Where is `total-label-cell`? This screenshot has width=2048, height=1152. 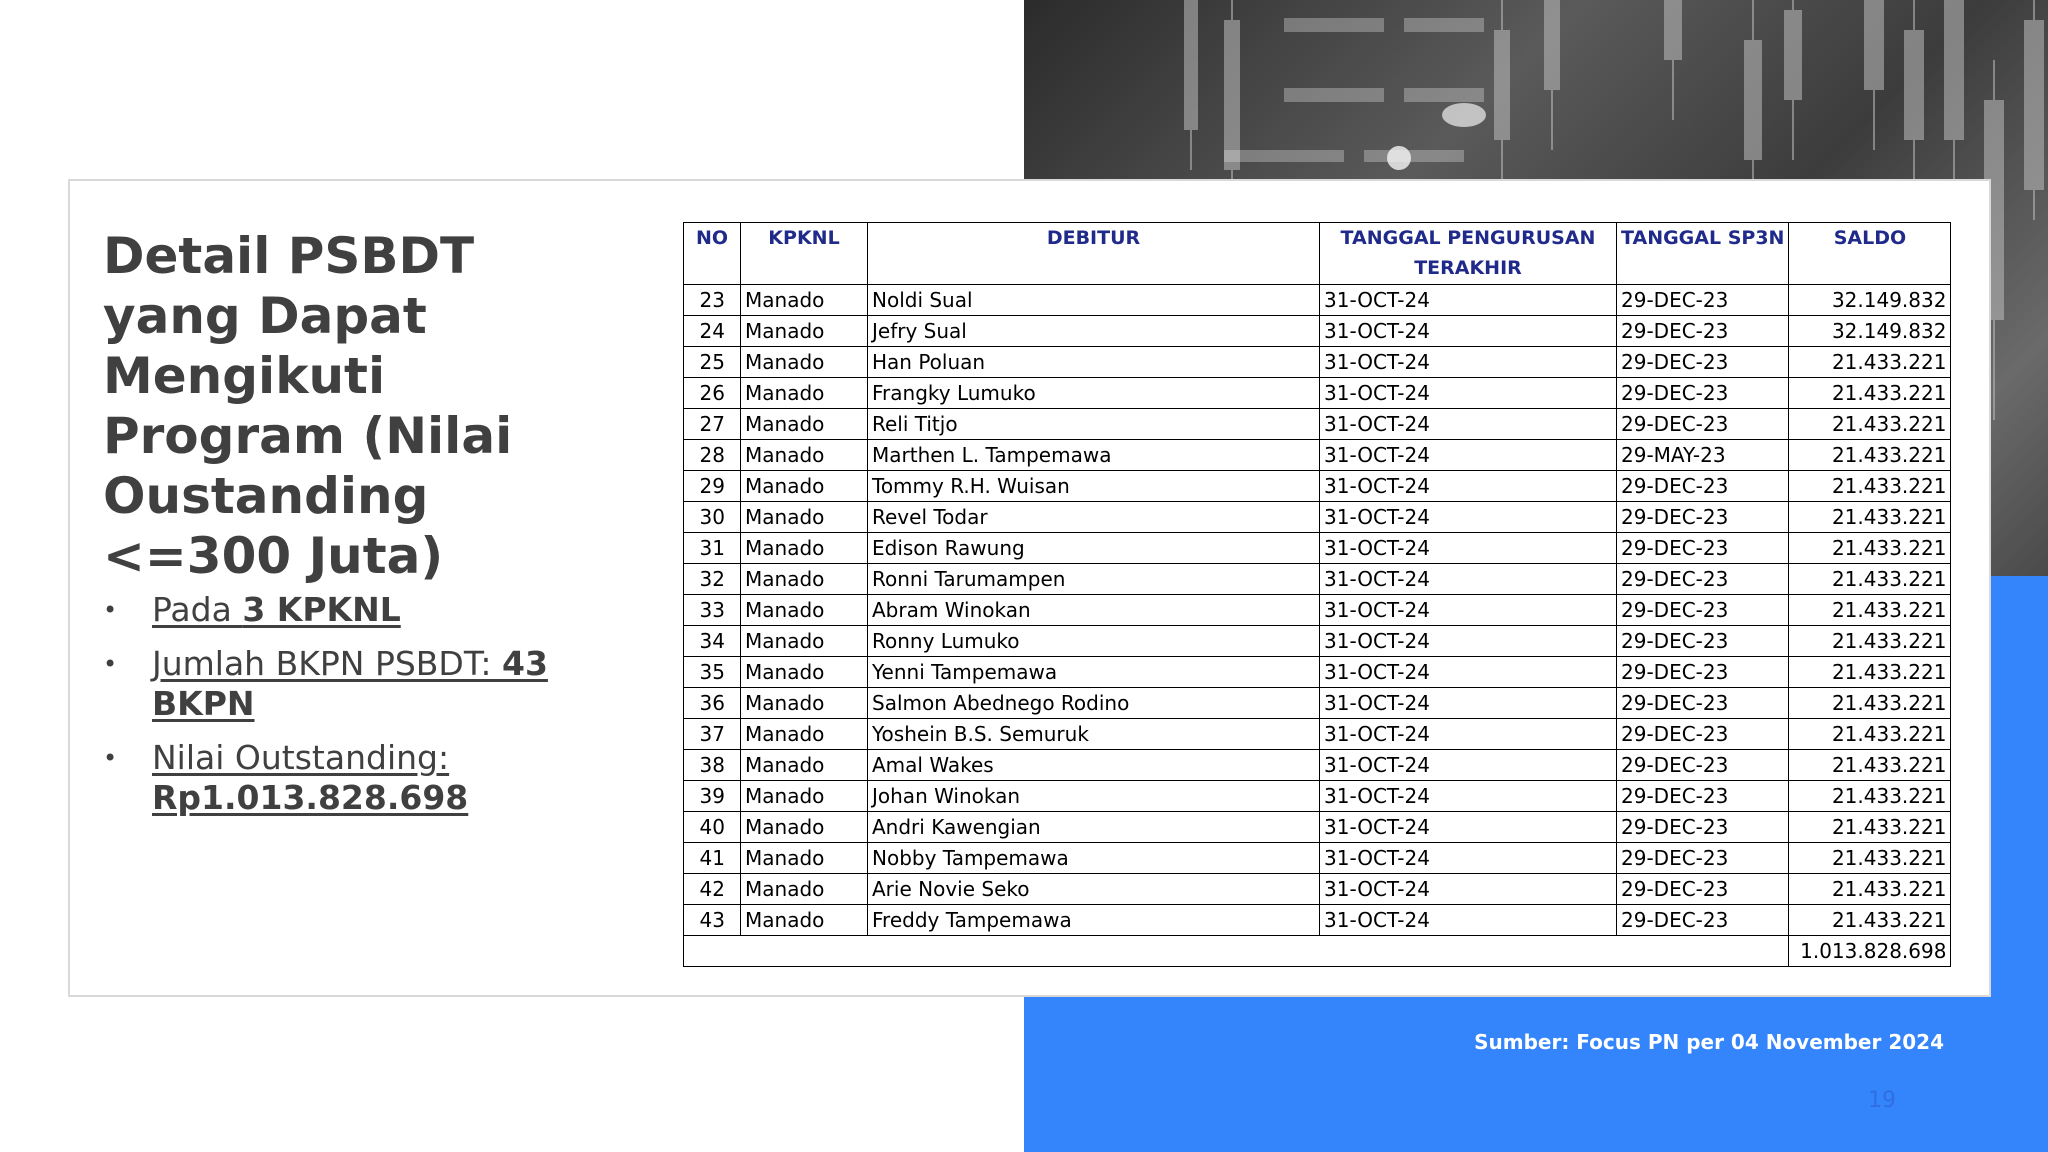 total-label-cell is located at coordinates (1236, 951).